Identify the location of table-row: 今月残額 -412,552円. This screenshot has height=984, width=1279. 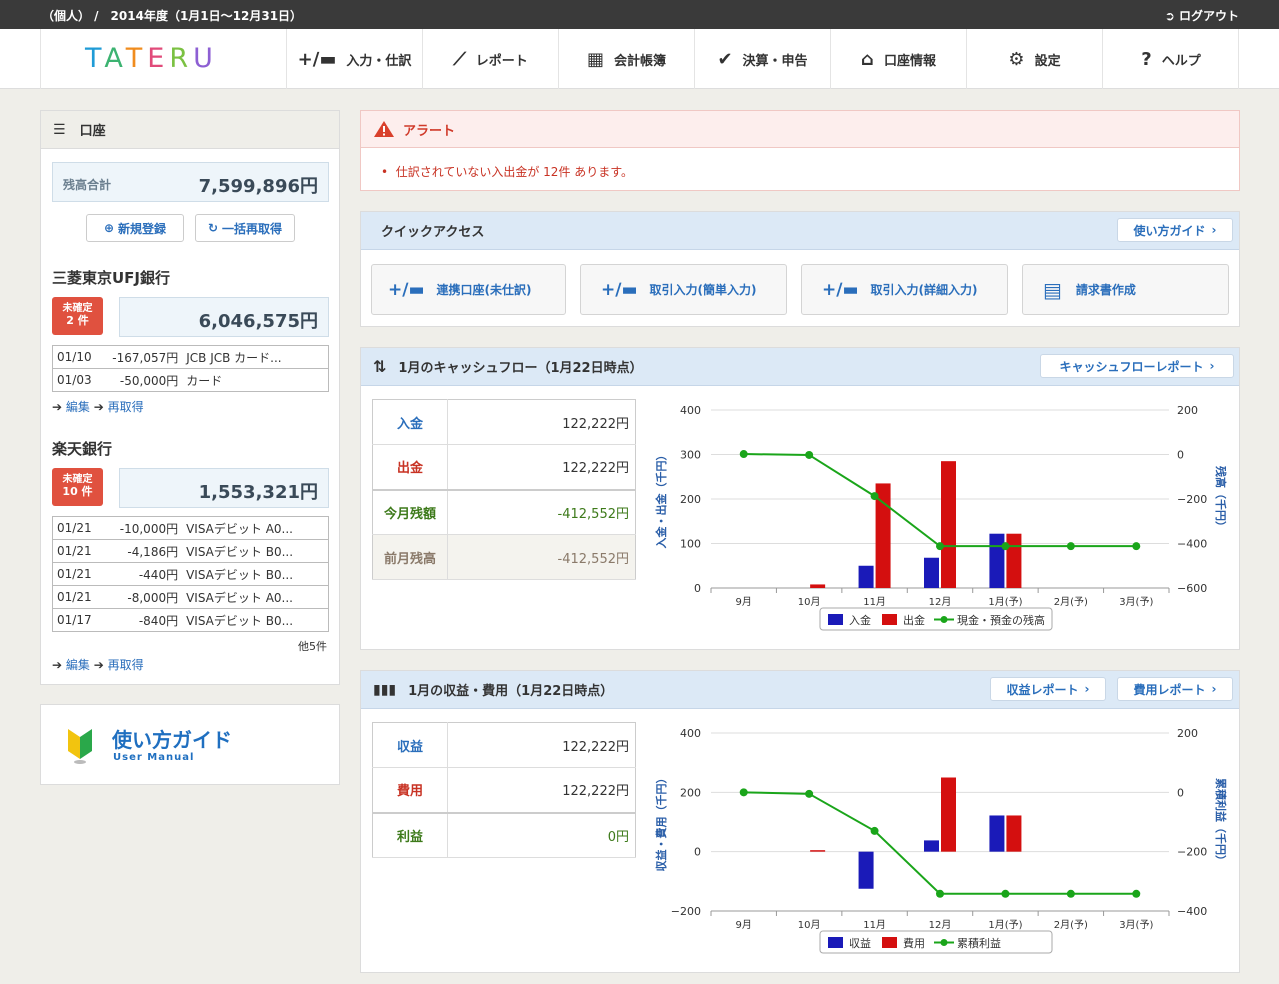
(504, 511).